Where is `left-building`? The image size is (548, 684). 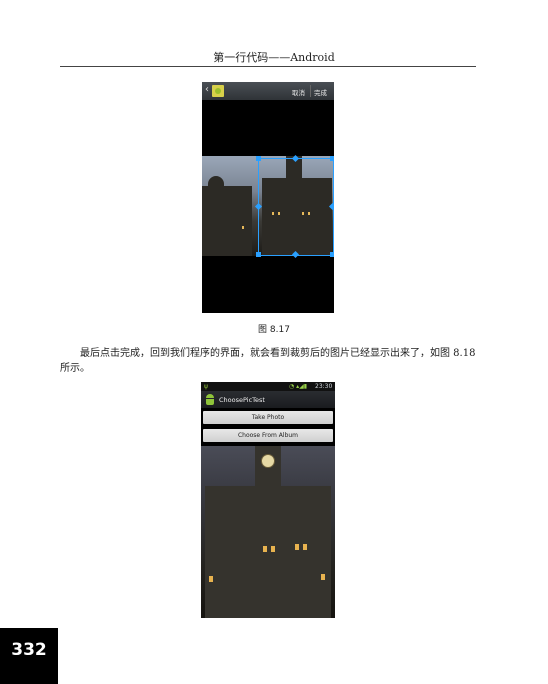 left-building is located at coordinates (227, 221).